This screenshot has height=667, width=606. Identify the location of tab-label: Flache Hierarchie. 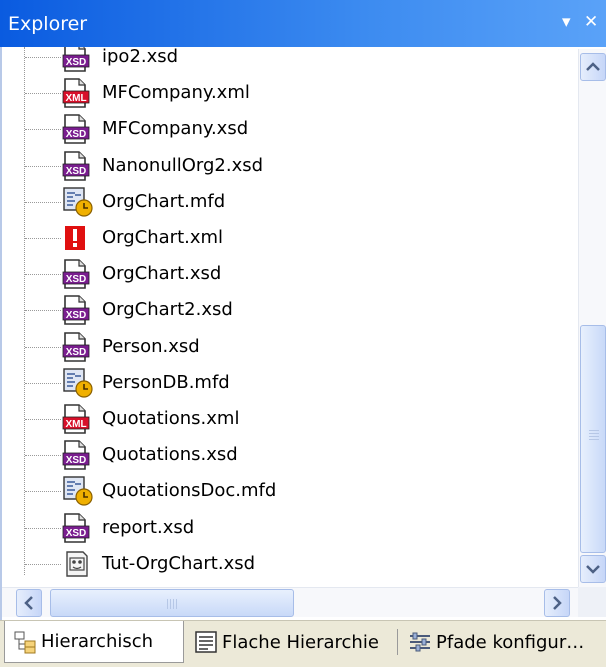
(300, 642).